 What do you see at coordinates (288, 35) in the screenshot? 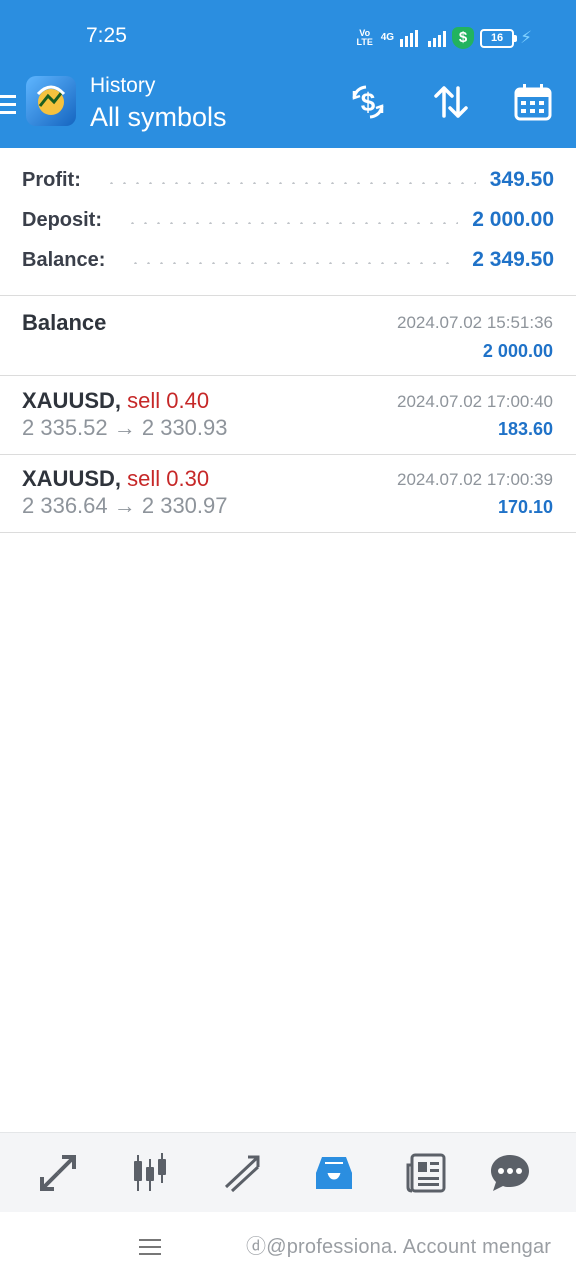
I see `status-bar: 7:25 Vo LTE 4G $ 16 ⚡` at bounding box center [288, 35].